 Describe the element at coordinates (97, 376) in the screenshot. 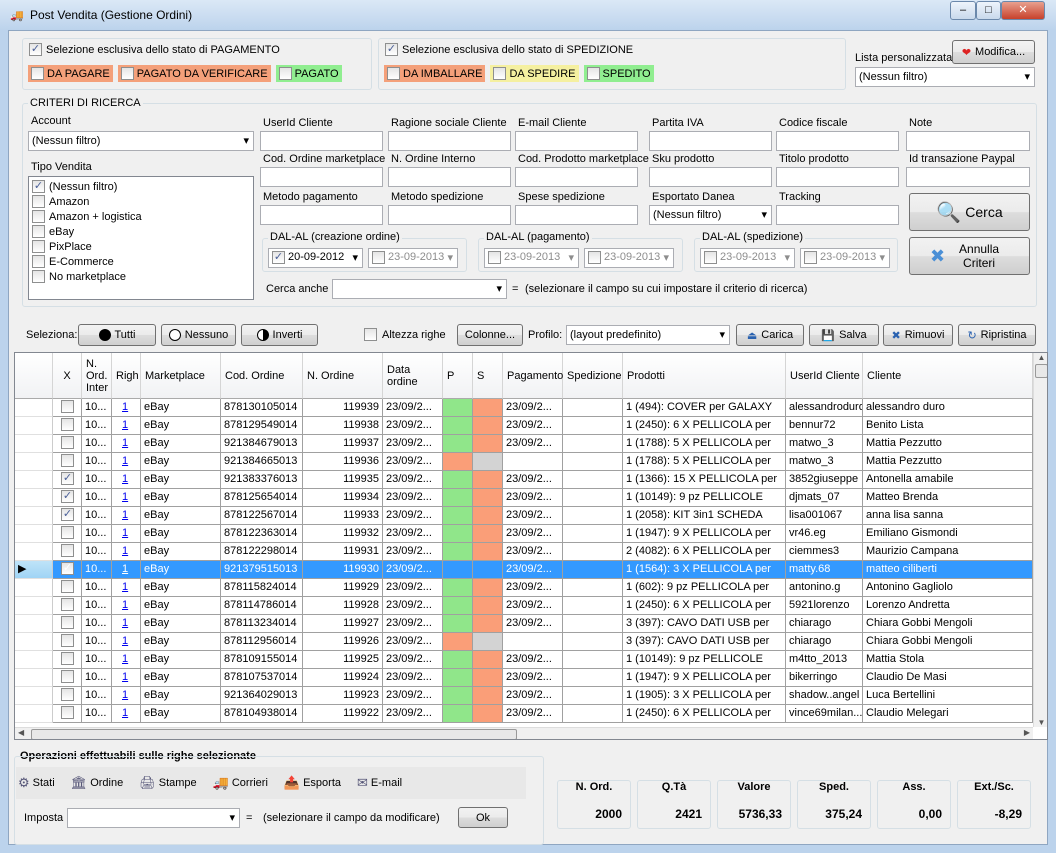

I see `column-header: N. Ord. Inter` at that location.